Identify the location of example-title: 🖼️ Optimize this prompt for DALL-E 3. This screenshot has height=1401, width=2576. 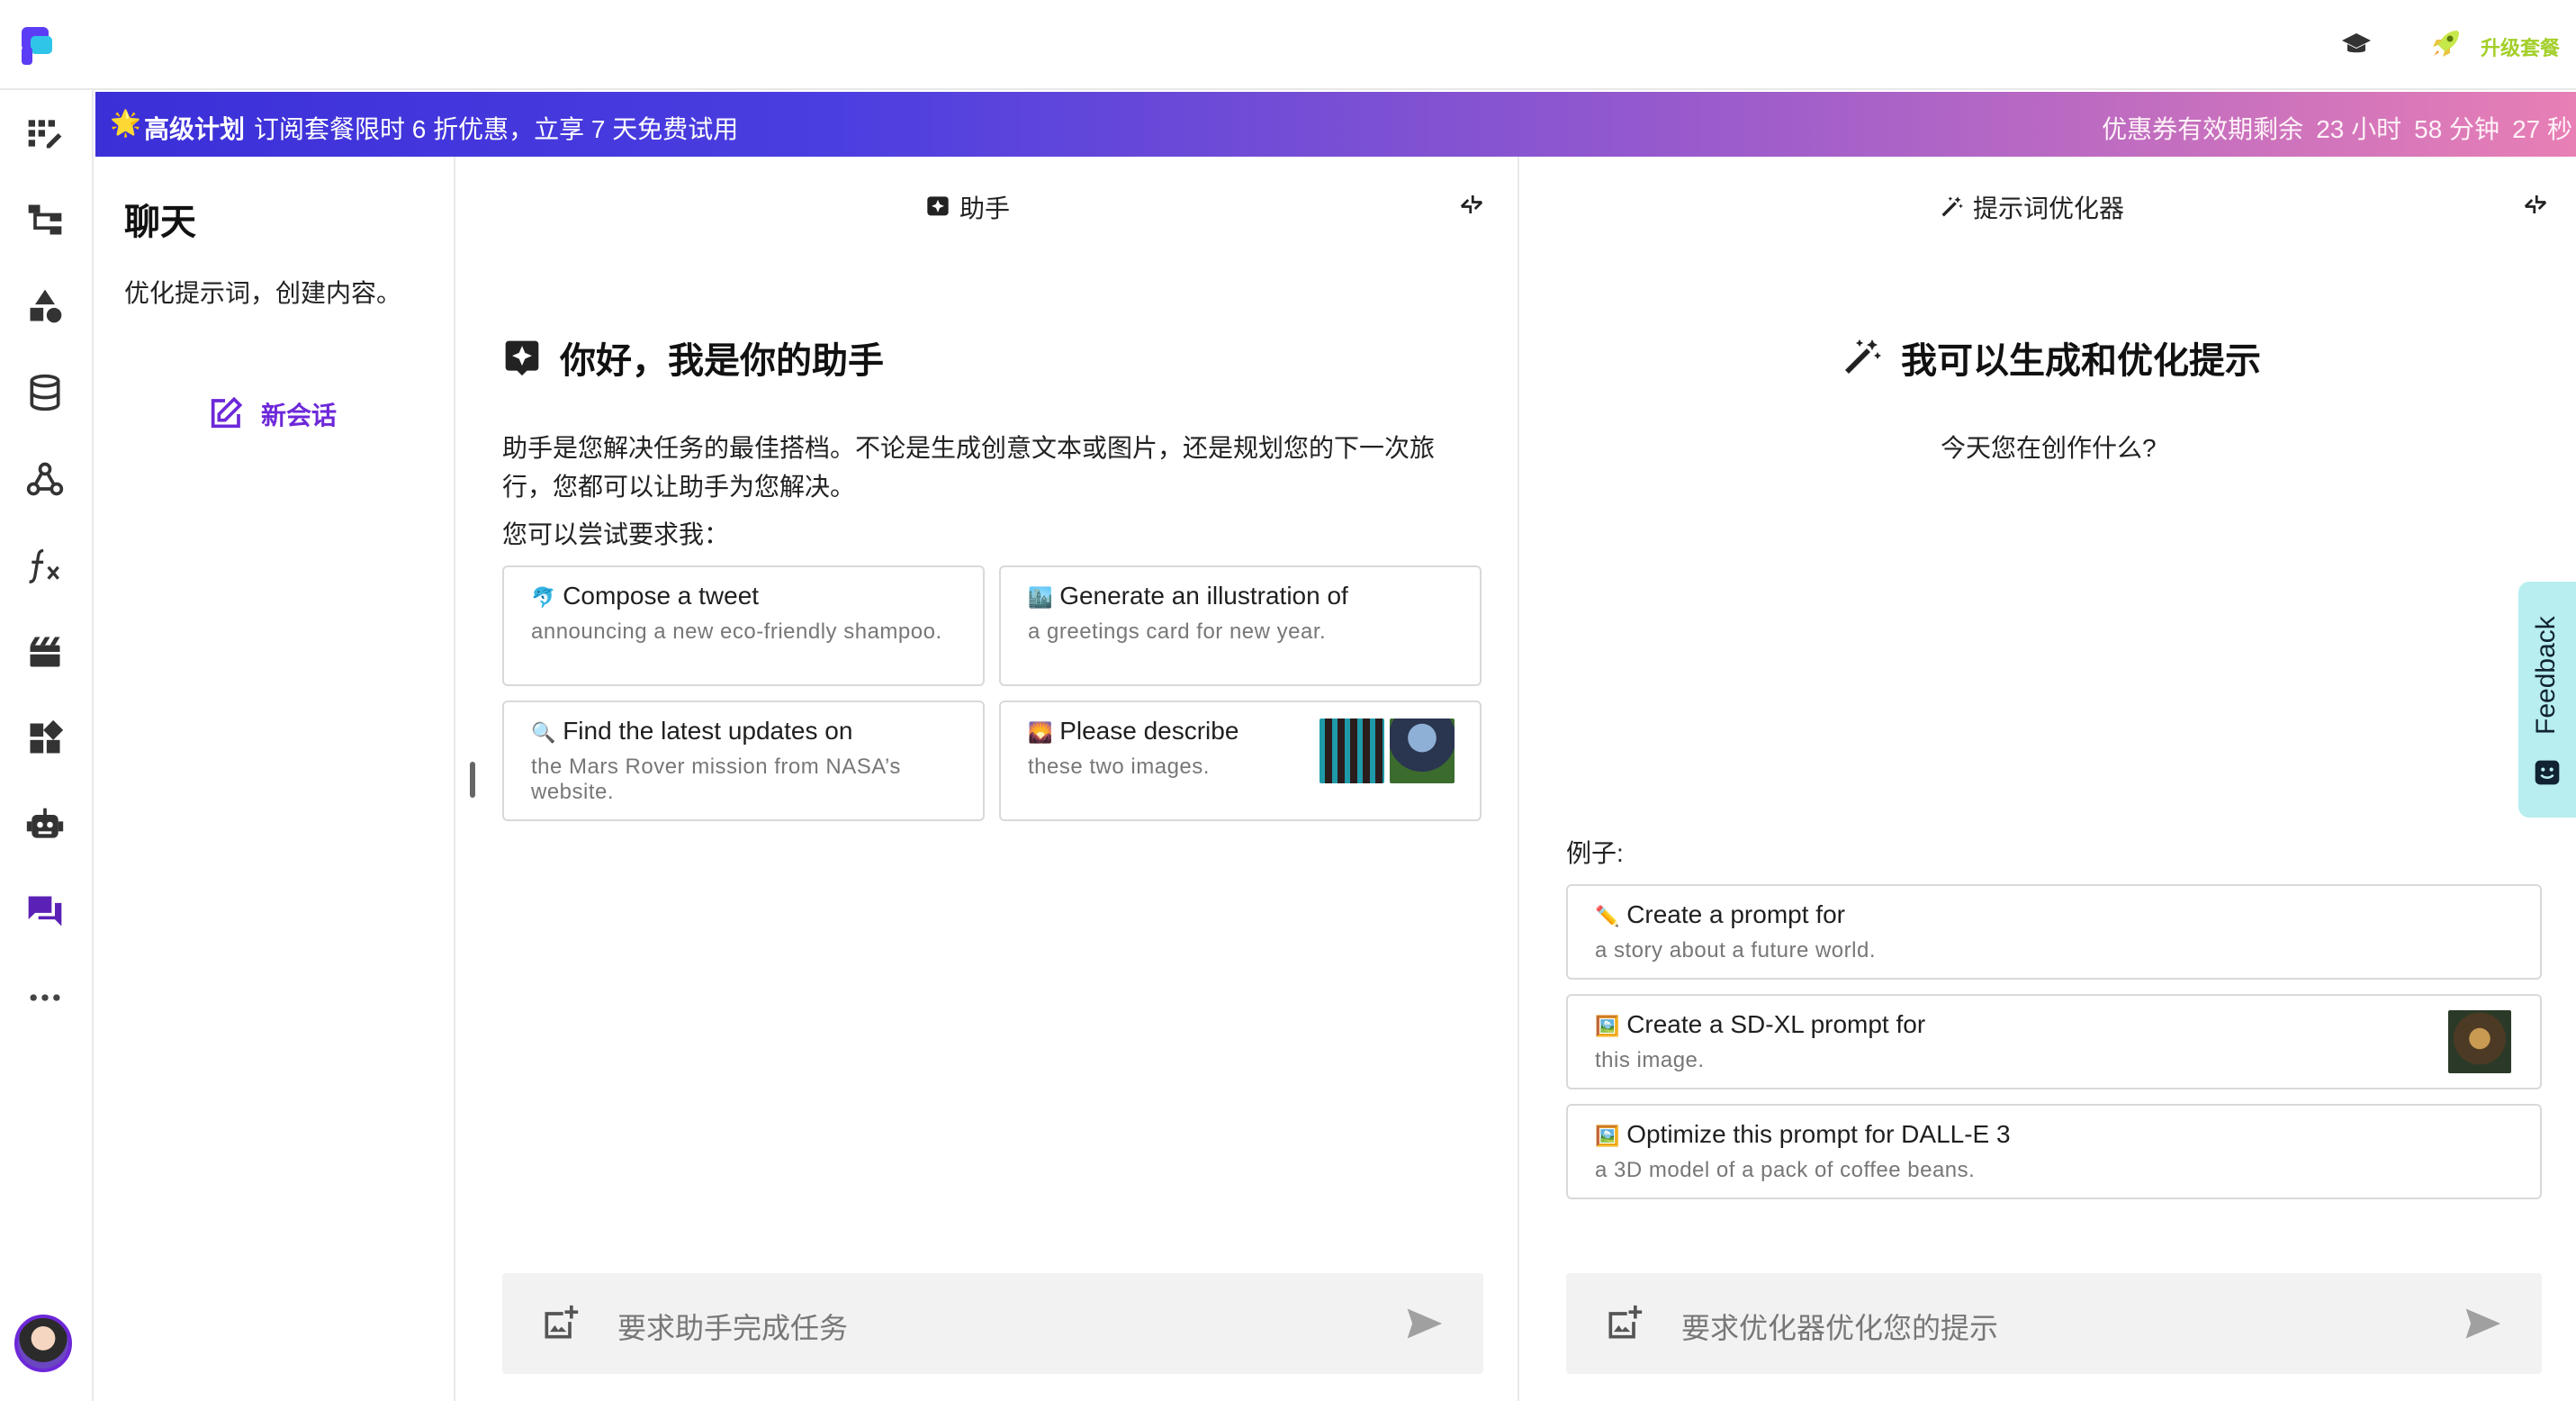
(1803, 1134).